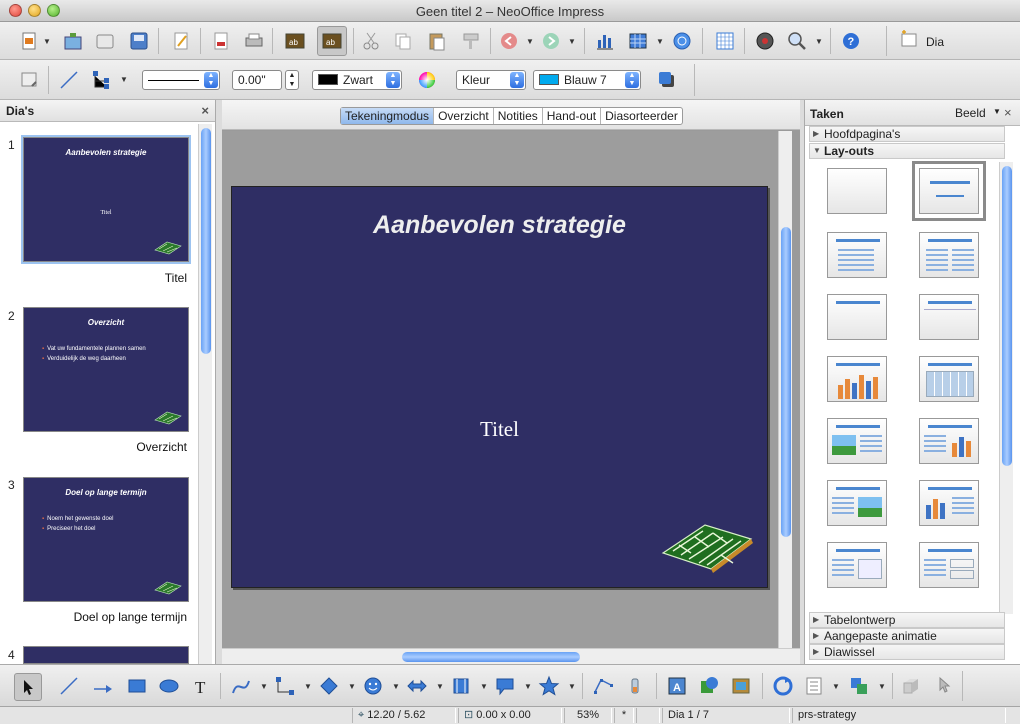  What do you see at coordinates (882, 686) in the screenshot?
I see `arrange-dropdown-icon: ▼` at bounding box center [882, 686].